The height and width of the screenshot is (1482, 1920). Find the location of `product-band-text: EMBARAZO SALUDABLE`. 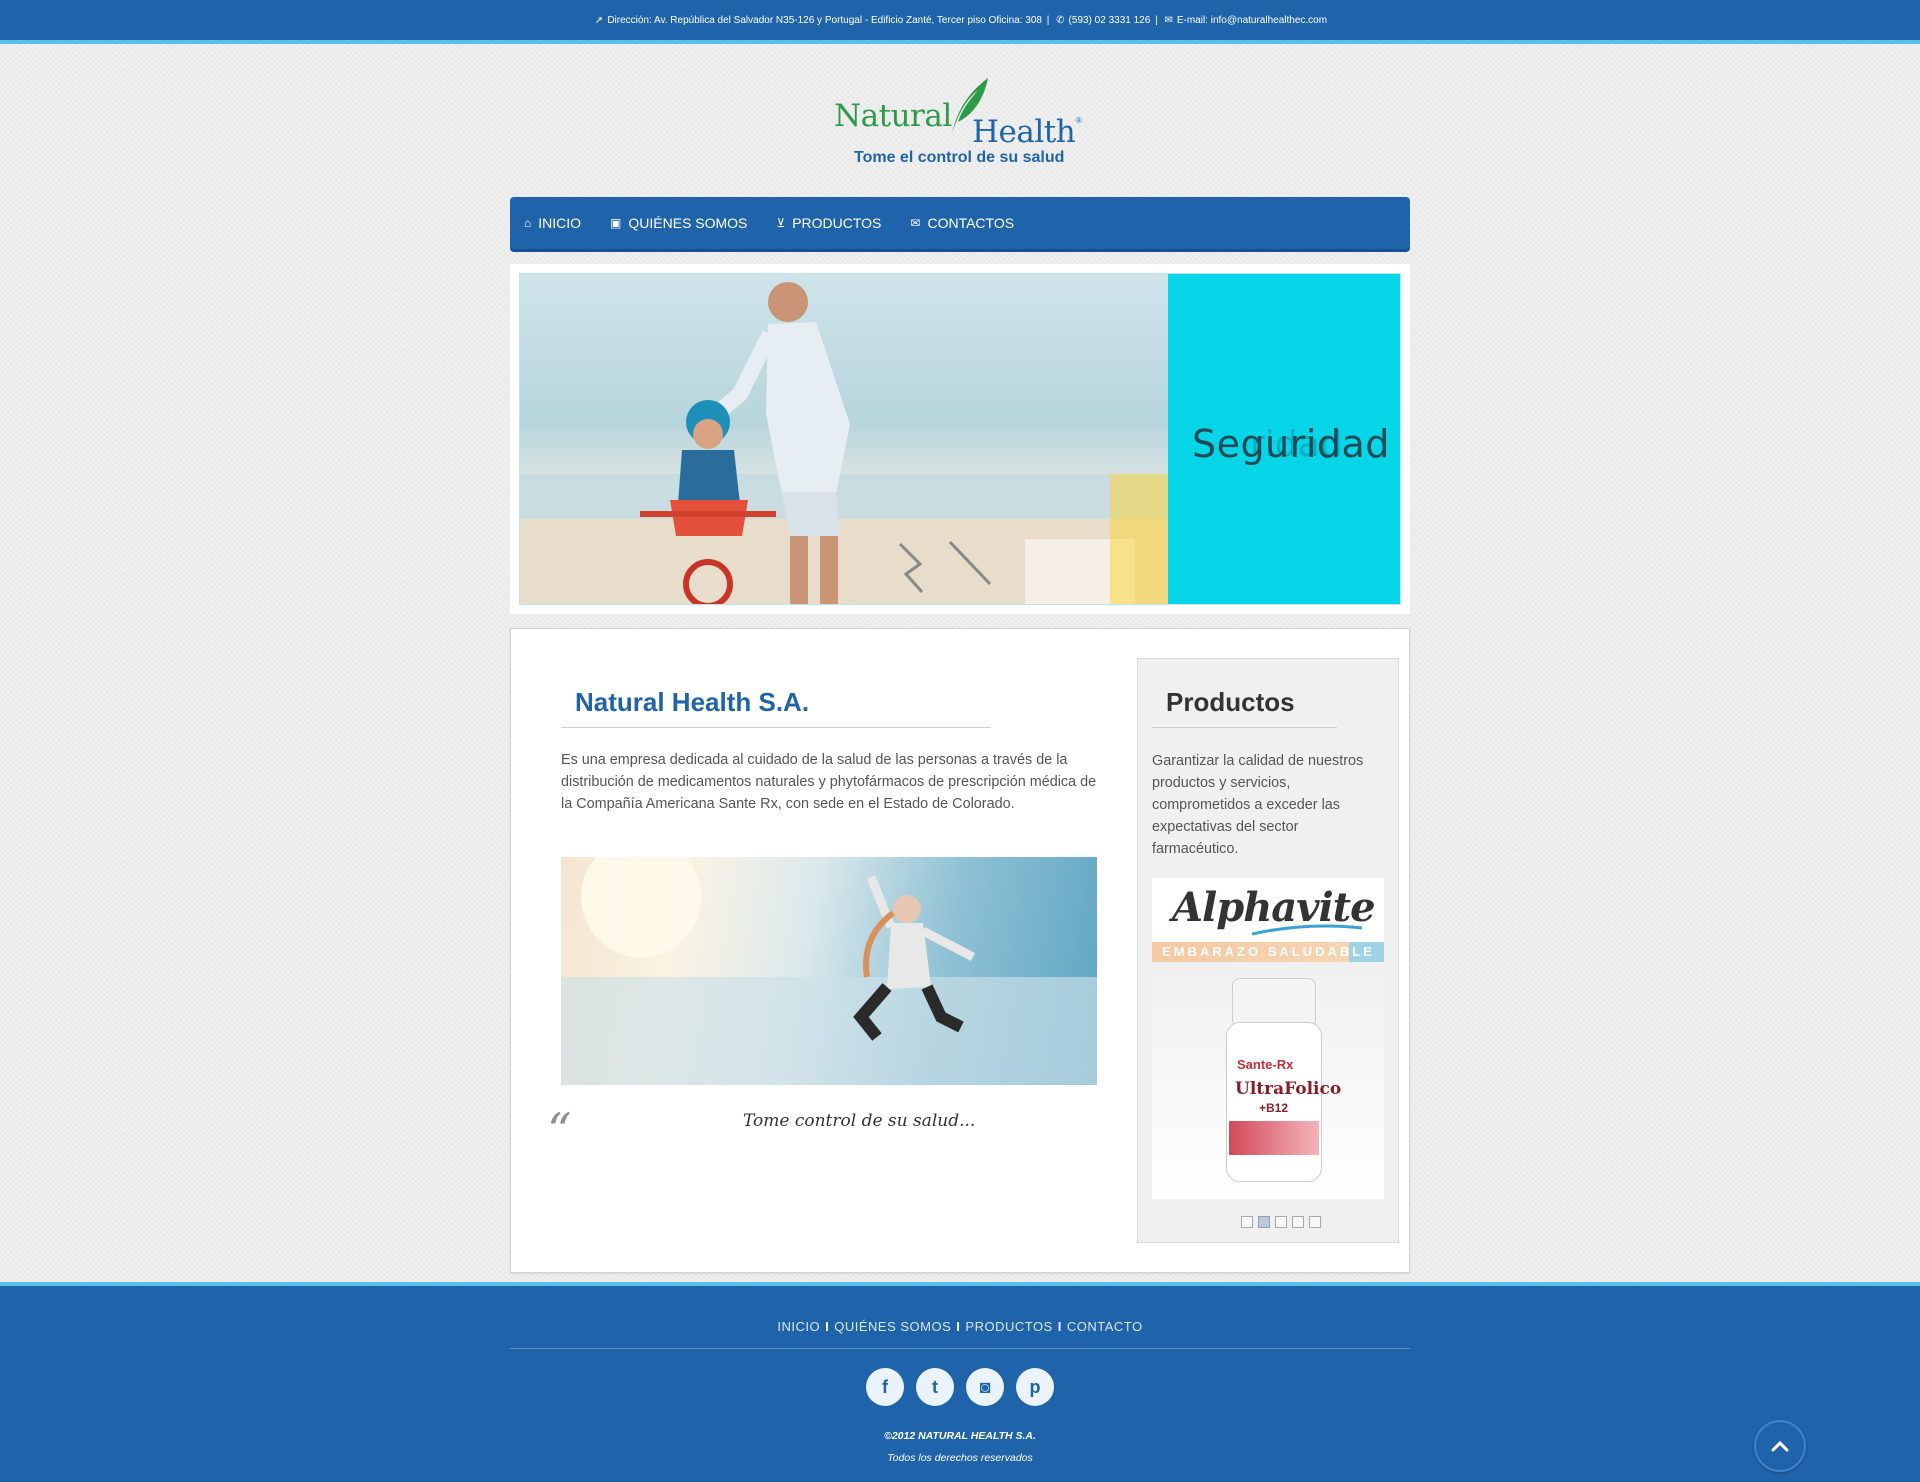

product-band-text: EMBARAZO SALUDABLE is located at coordinates (1268, 951).